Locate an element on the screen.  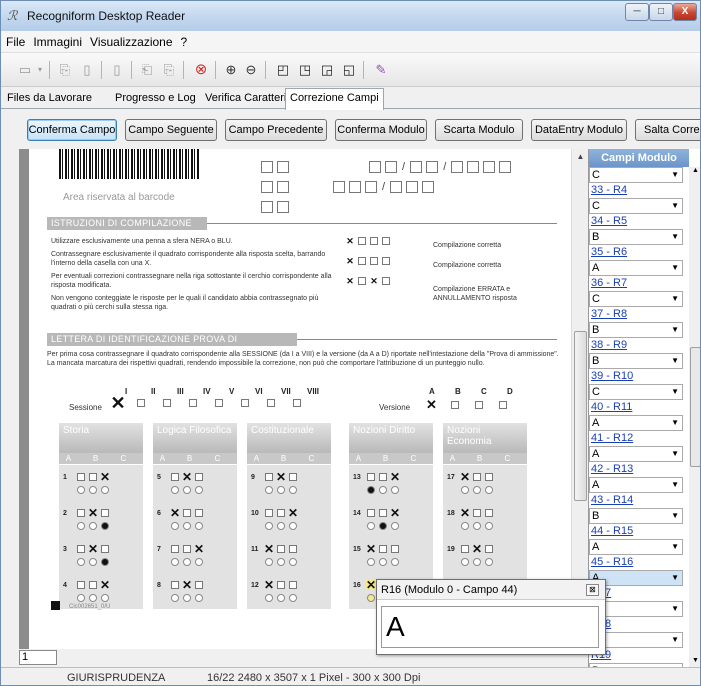
scroll-down-icon: ▼ is located at coordinates (694, 660).